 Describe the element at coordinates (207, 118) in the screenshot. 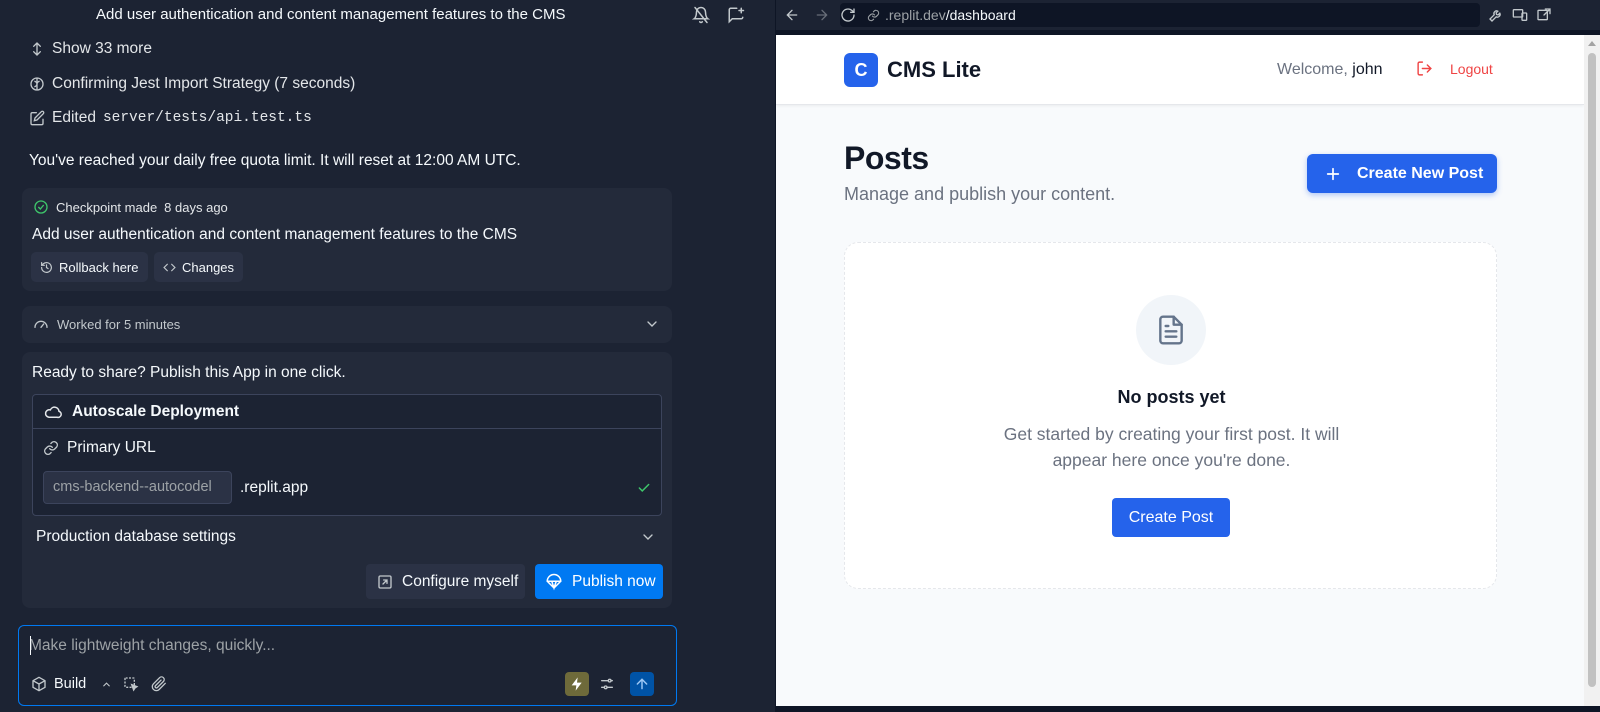

I see `edited-file-path: server/tests/api.test.ts` at that location.